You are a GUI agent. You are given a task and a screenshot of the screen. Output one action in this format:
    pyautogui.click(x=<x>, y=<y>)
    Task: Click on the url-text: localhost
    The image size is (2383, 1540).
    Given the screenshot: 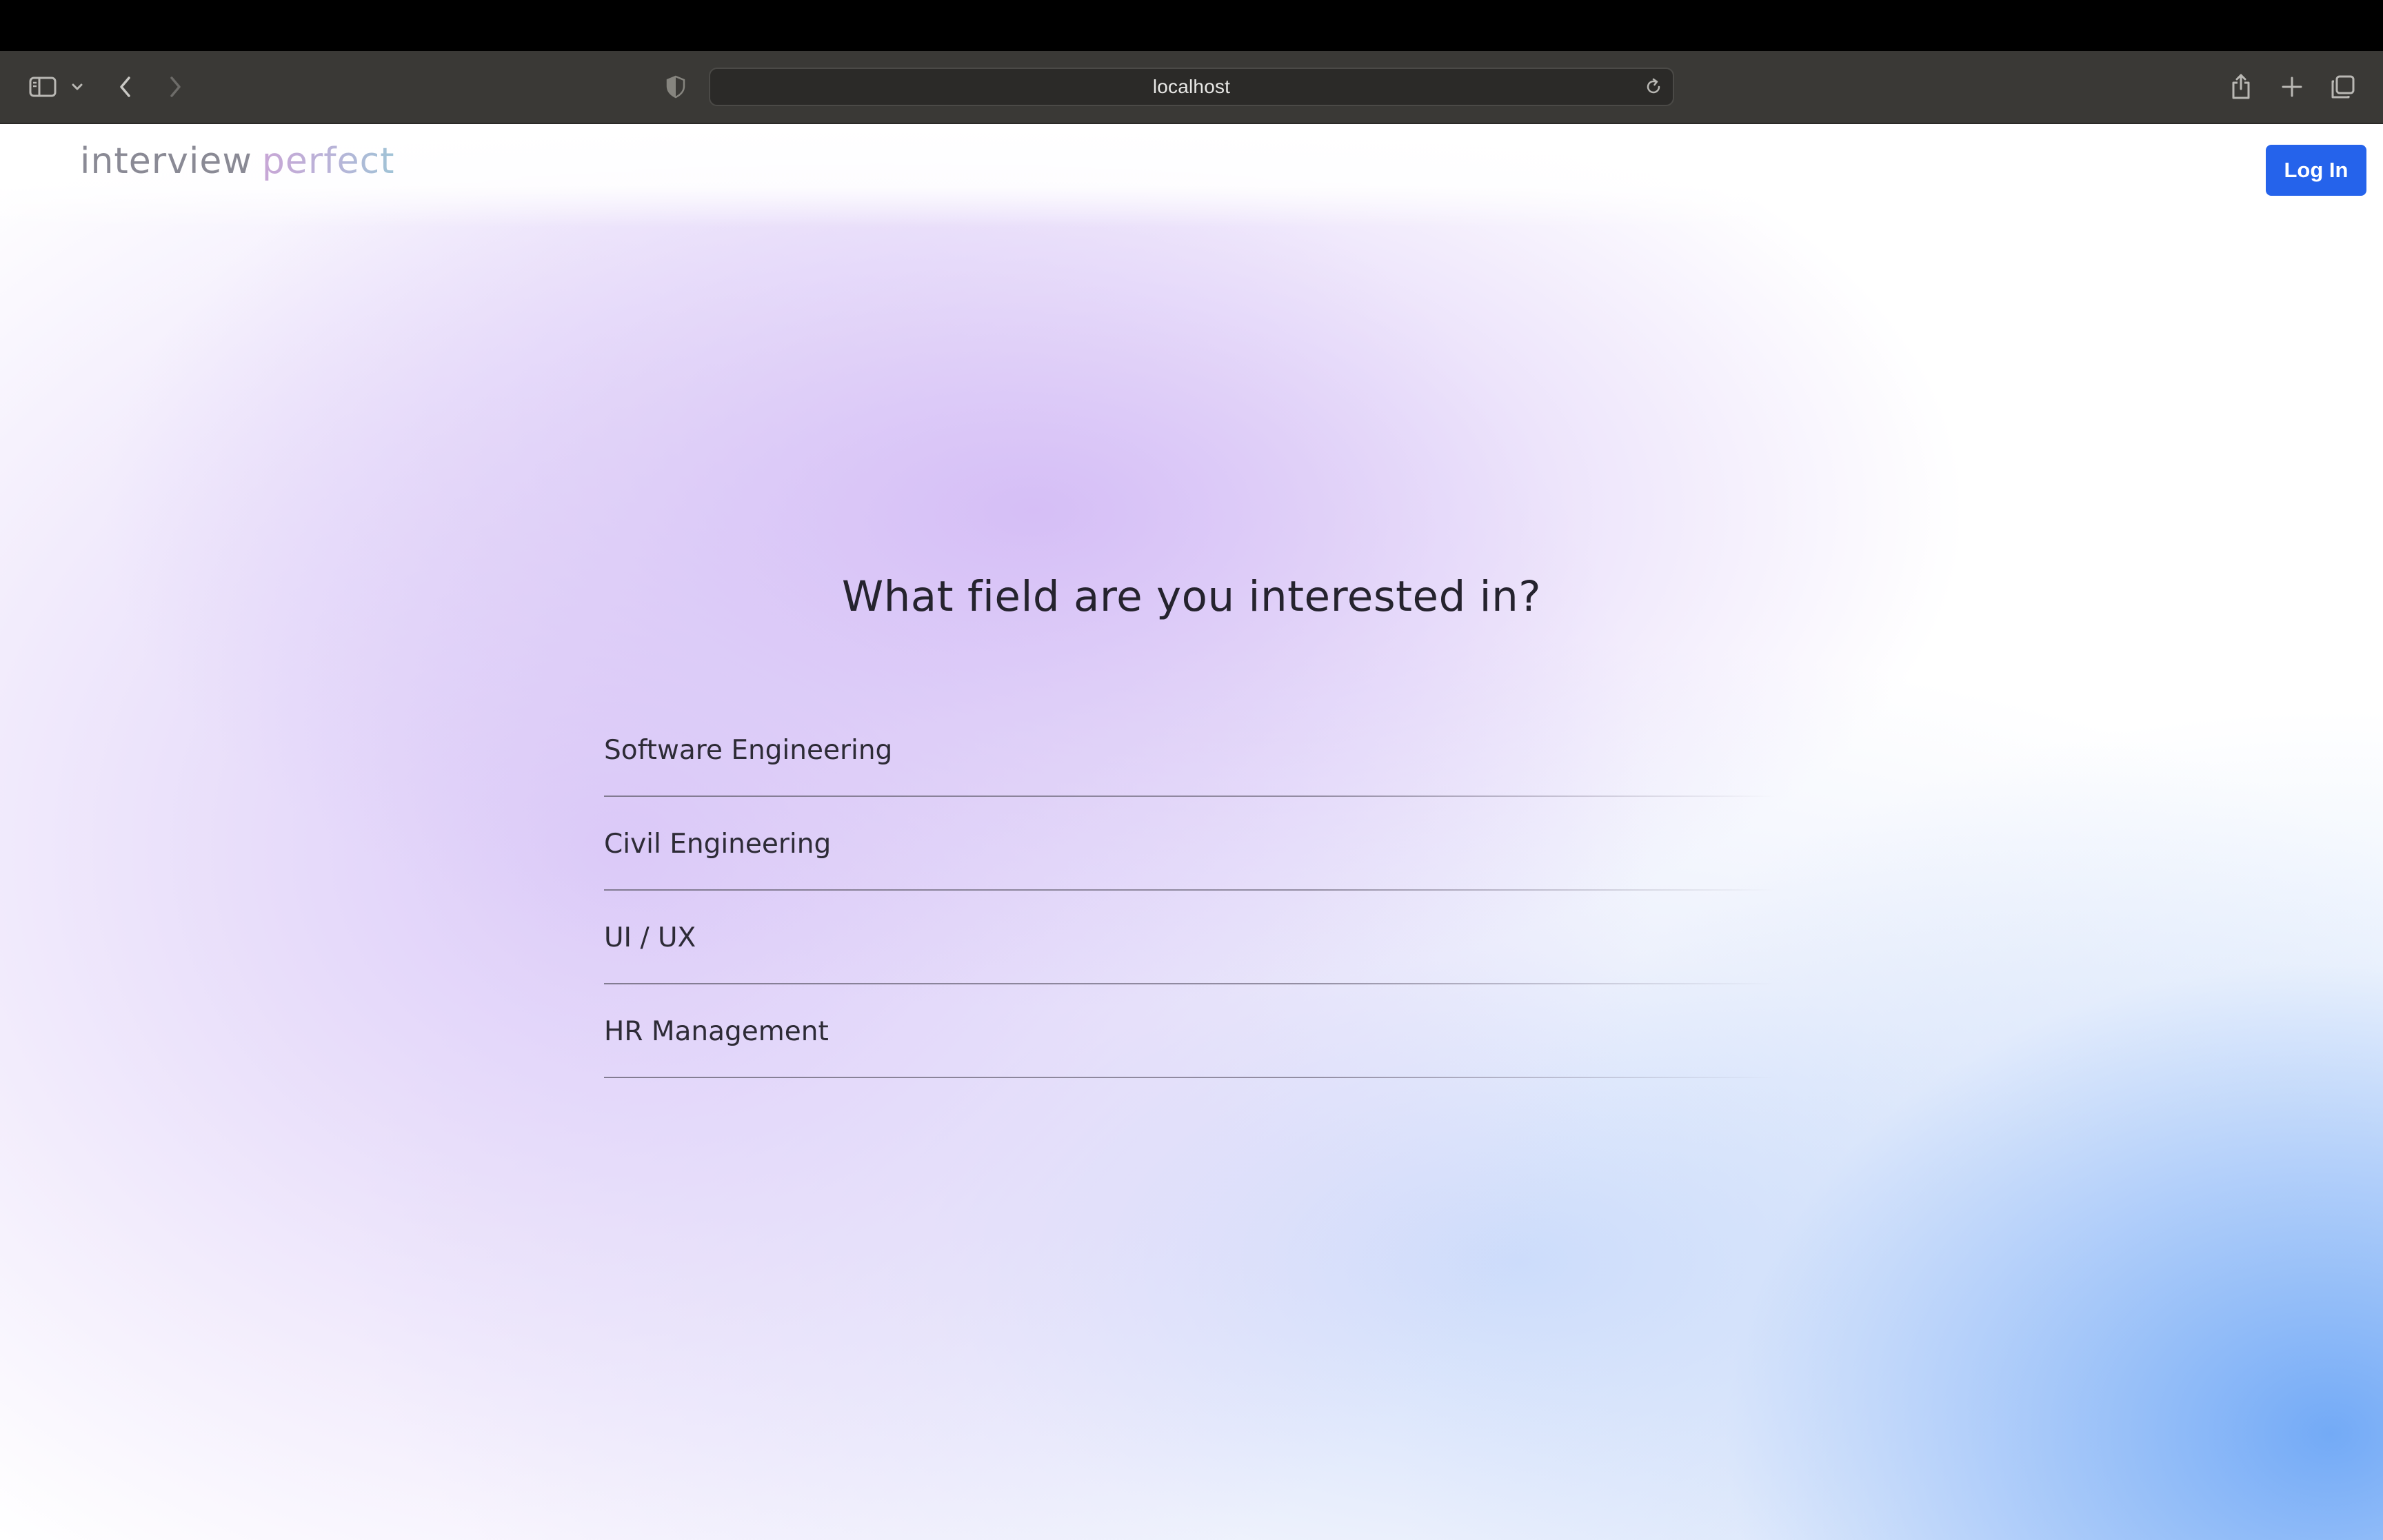 What is the action you would take?
    pyautogui.click(x=1191, y=87)
    